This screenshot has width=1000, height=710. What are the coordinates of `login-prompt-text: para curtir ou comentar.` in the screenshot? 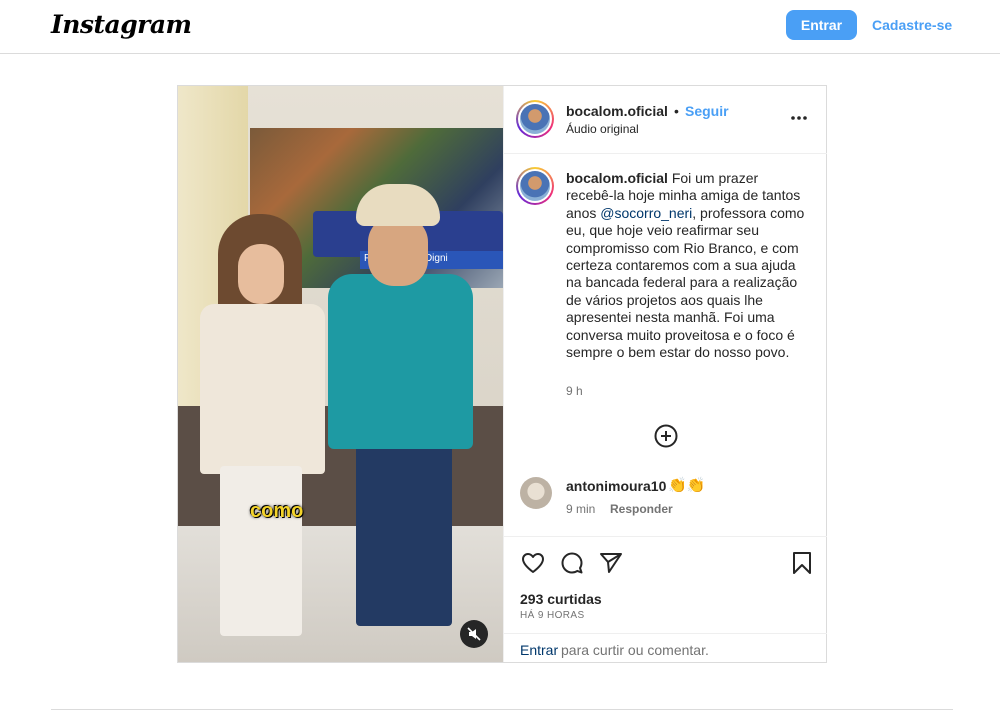 It's located at (635, 650).